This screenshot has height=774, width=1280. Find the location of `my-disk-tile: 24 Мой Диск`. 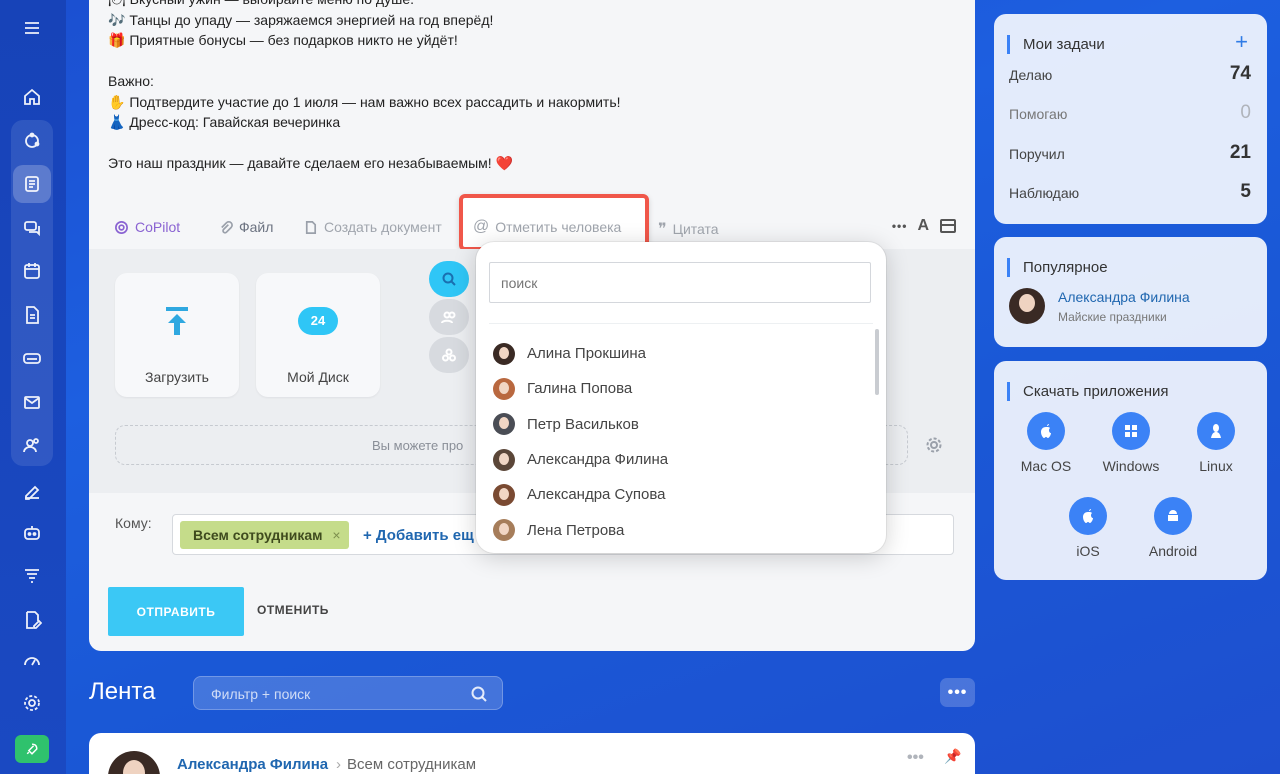

my-disk-tile: 24 Мой Диск is located at coordinates (318, 335).